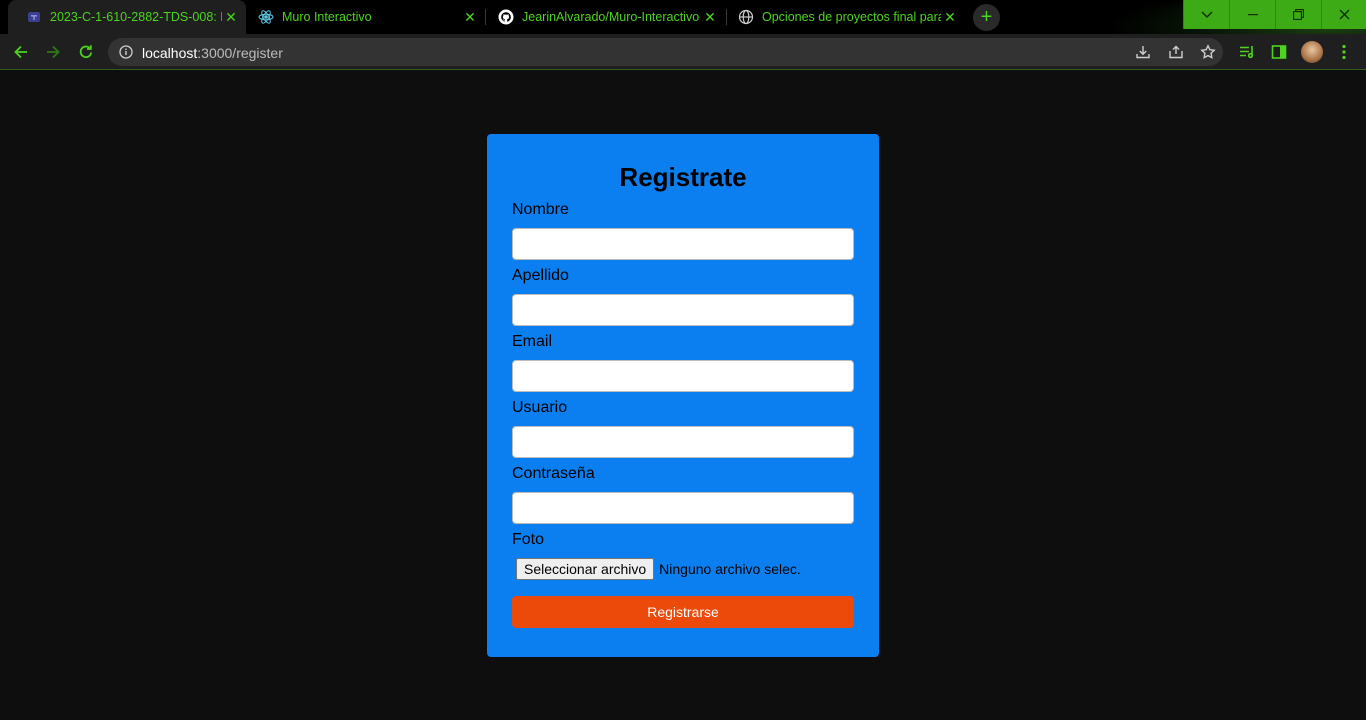  I want to click on arrow-right-icon, so click(53, 52).